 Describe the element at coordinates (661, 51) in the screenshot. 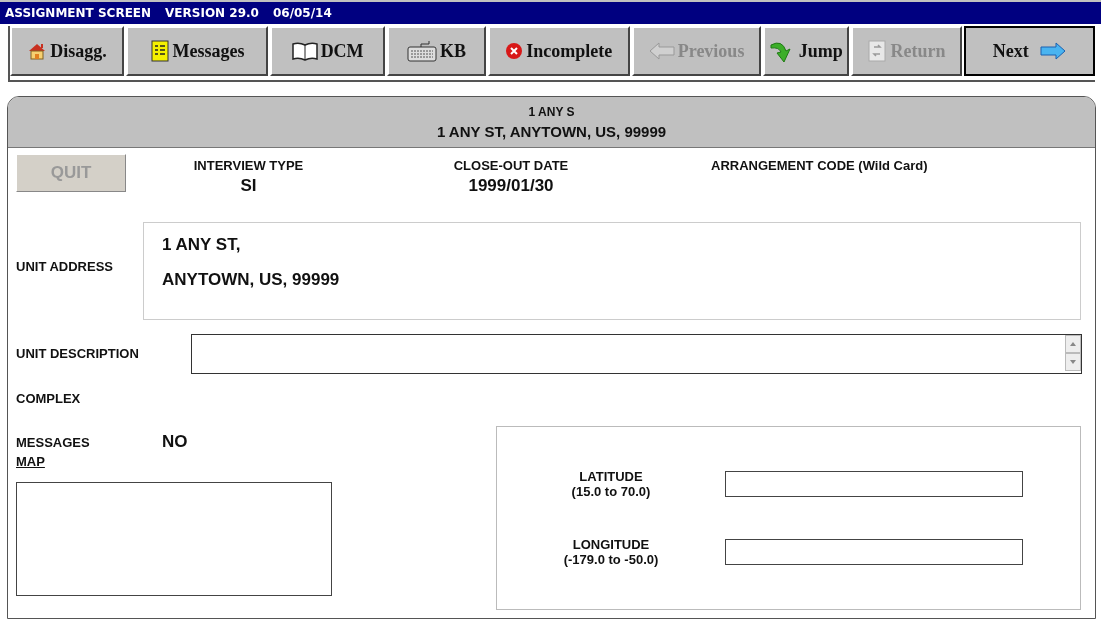

I see `left-arrow-icon` at that location.